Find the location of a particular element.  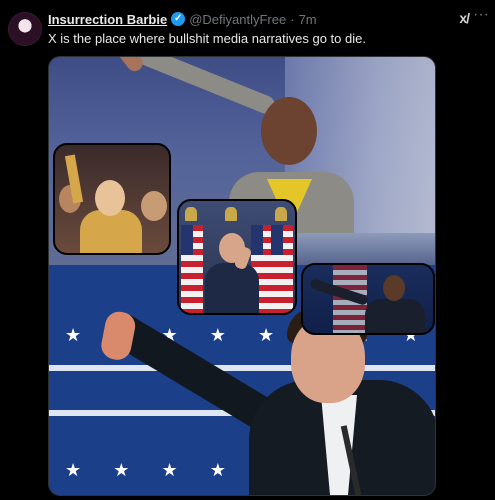

inset-photo-flags is located at coordinates (237, 257).